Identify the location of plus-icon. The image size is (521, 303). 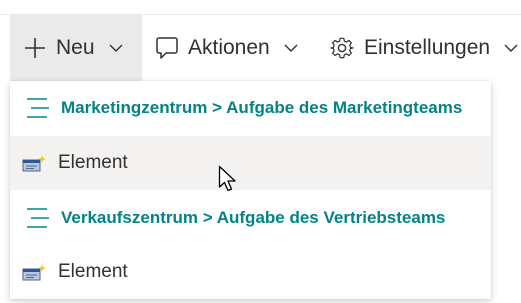
(35, 48).